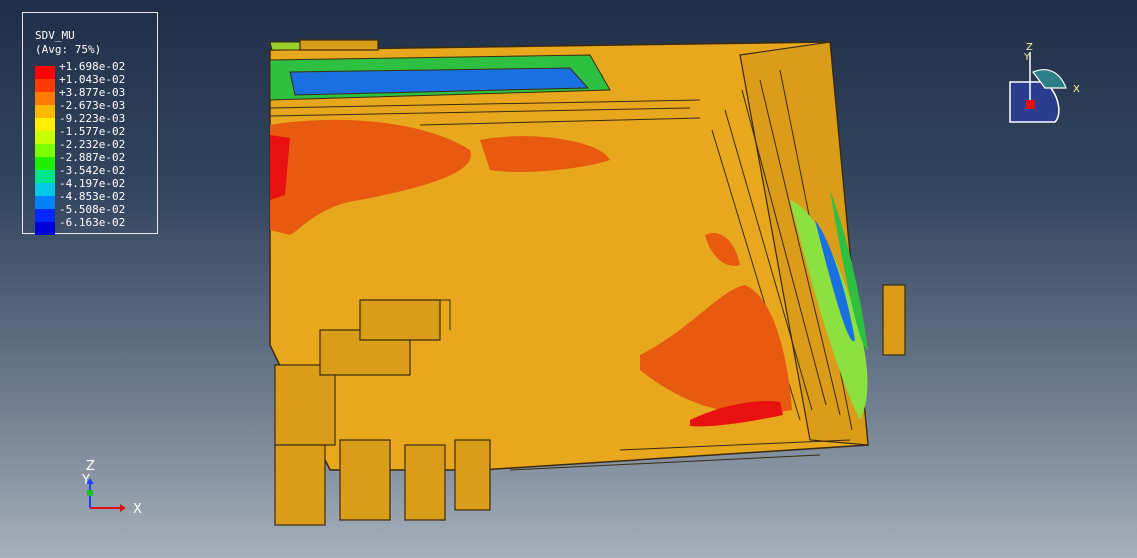 The image size is (1137, 558). I want to click on triad-x-label: X, so click(137, 509).